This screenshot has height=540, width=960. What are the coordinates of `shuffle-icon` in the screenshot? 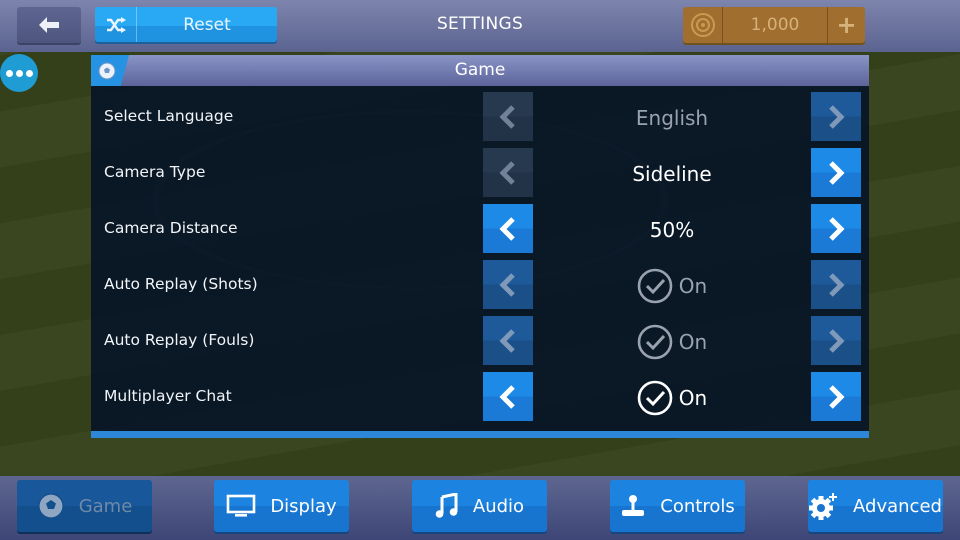 It's located at (116, 24).